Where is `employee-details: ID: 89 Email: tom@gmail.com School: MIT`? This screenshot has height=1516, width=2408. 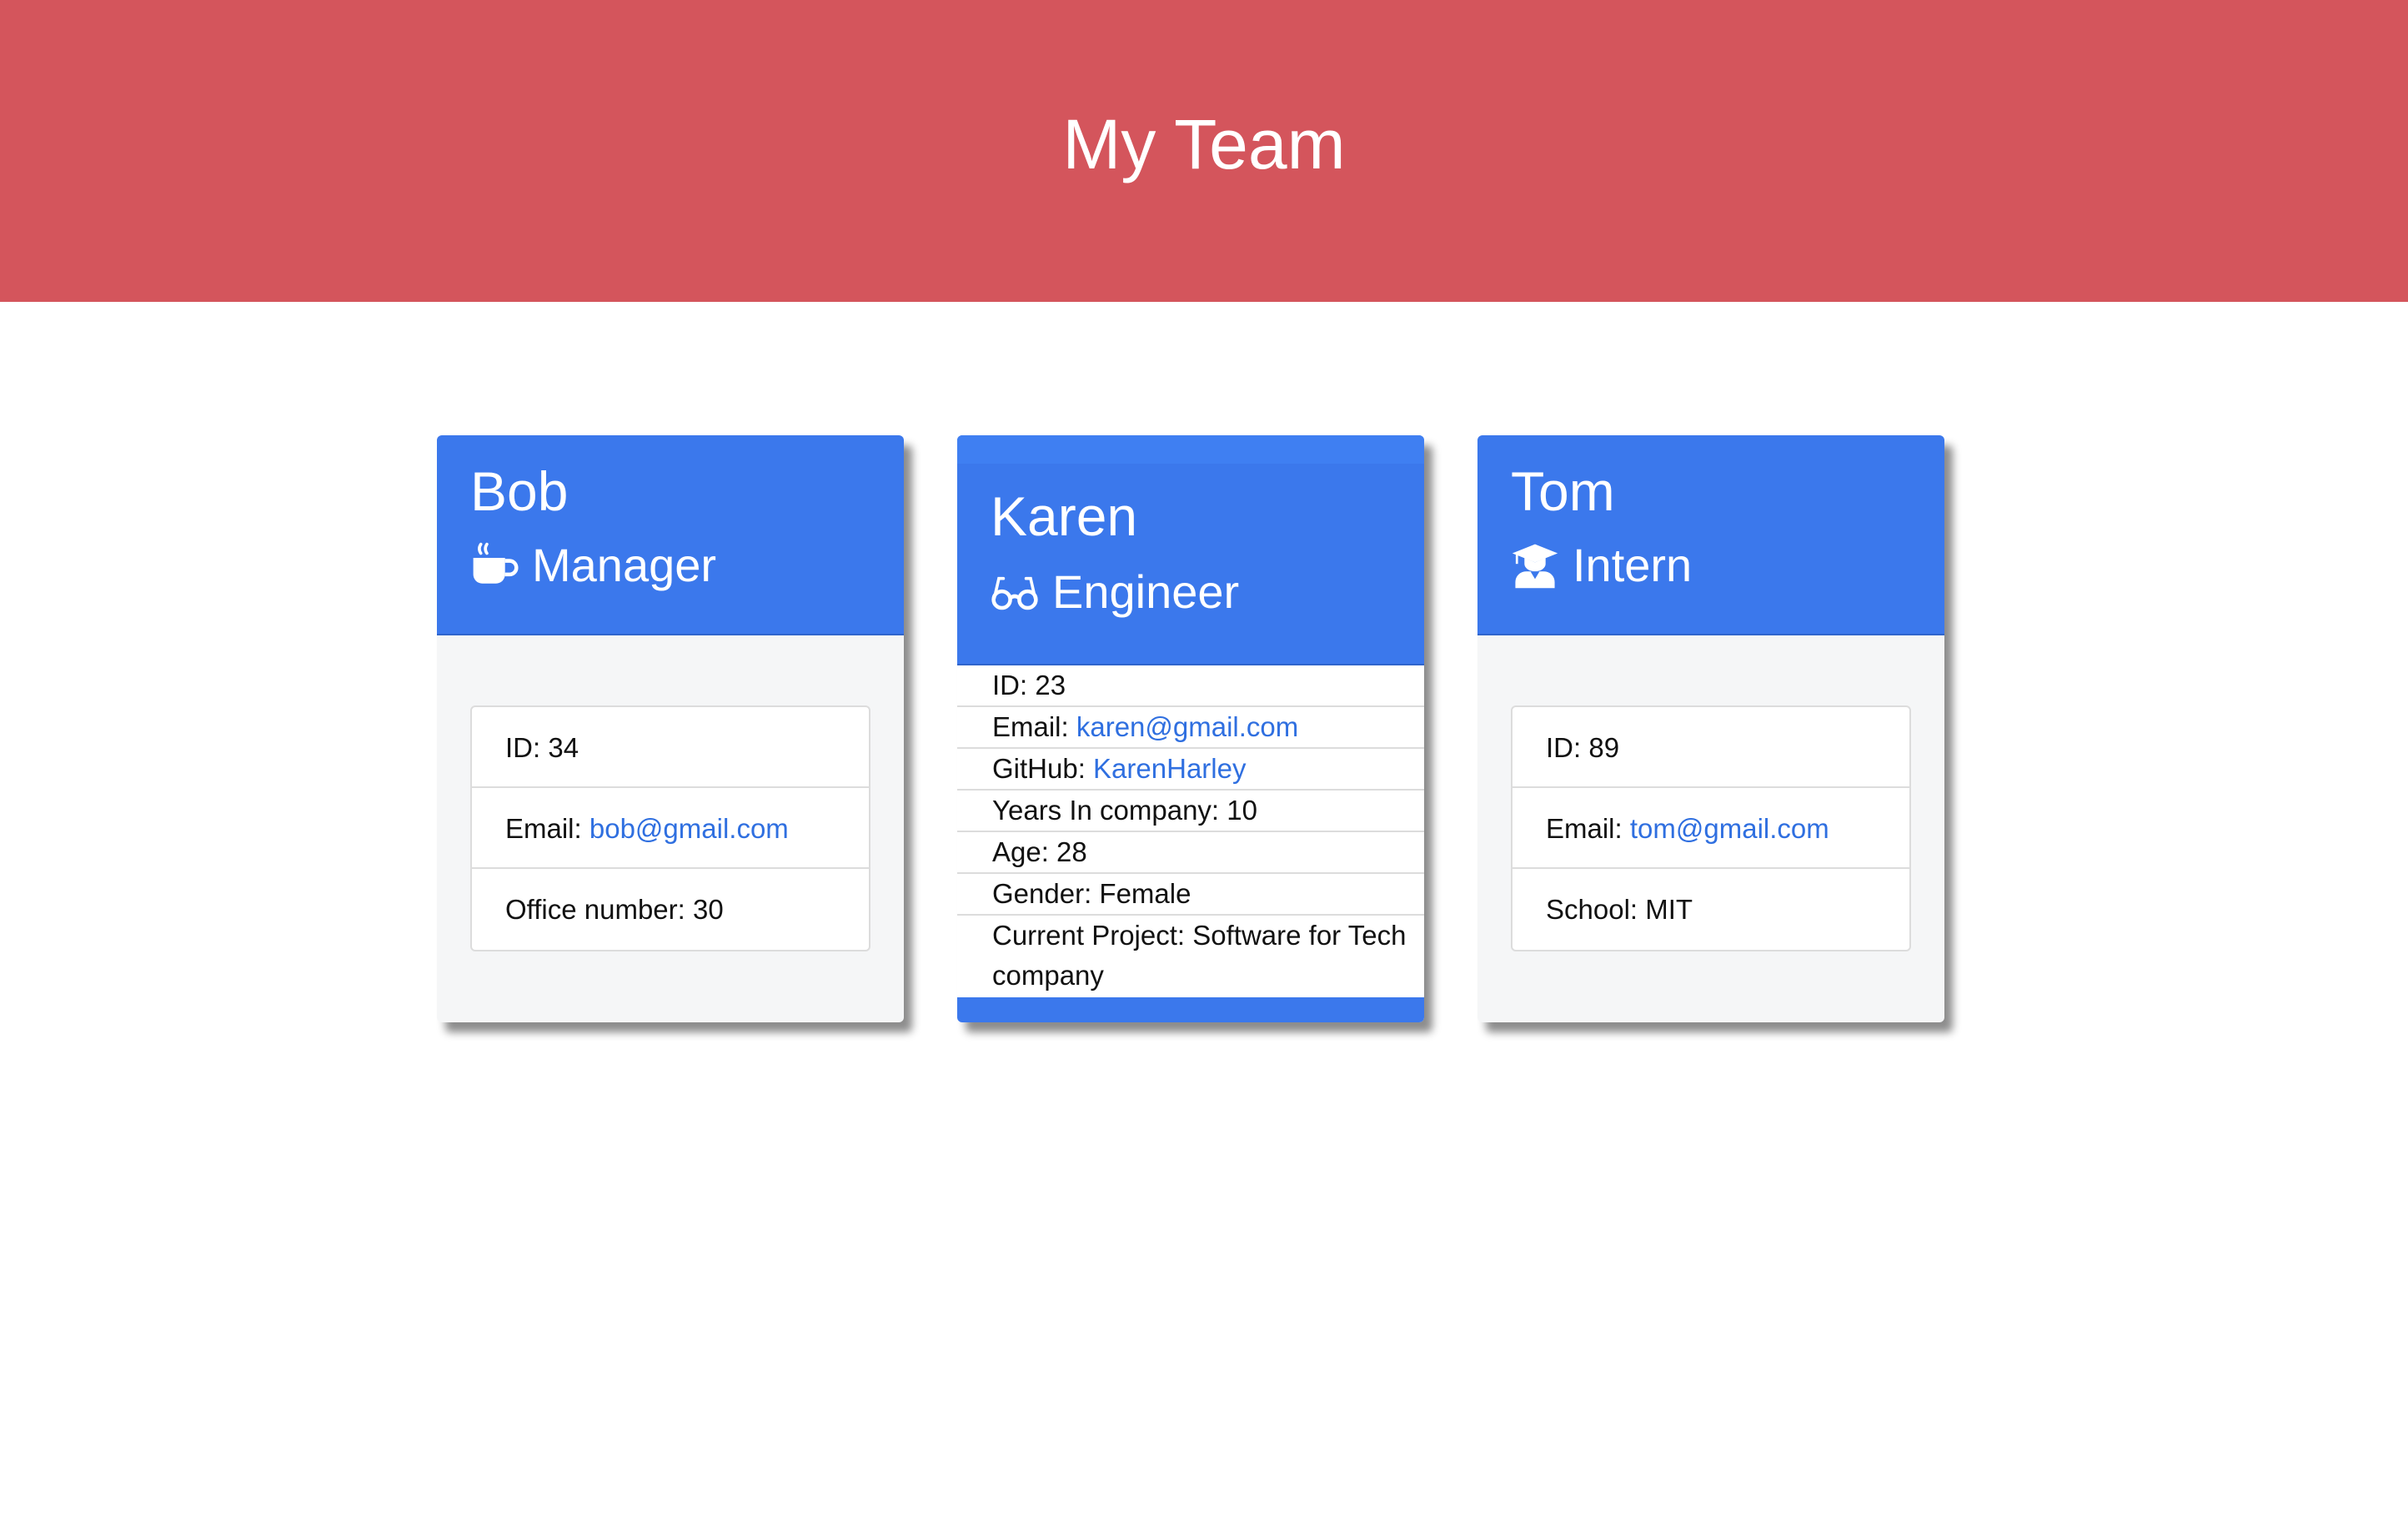 employee-details: ID: 89 Email: tom@gmail.com School: MIT is located at coordinates (1711, 828).